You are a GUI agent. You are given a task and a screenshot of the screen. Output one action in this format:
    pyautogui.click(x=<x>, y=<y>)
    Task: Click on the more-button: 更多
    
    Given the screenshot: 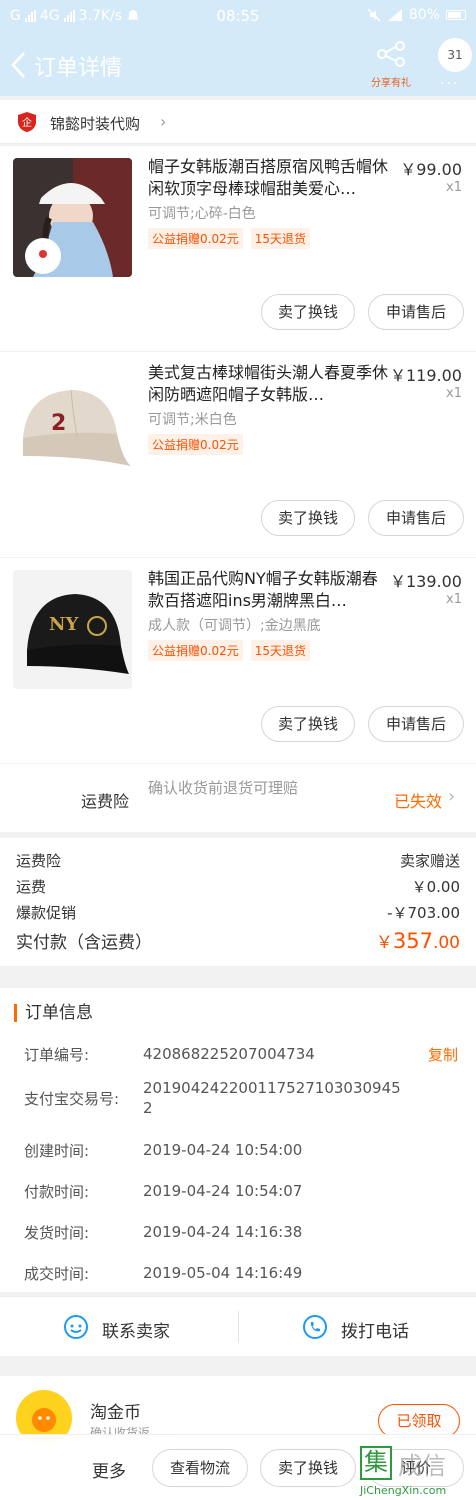 What is the action you would take?
    pyautogui.click(x=109, y=1469)
    